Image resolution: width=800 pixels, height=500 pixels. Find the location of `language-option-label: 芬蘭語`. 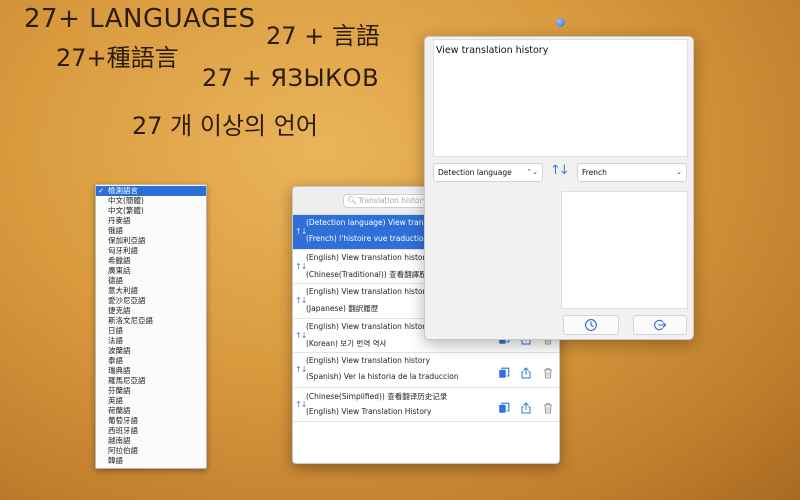

language-option-label: 芬蘭語 is located at coordinates (119, 390).